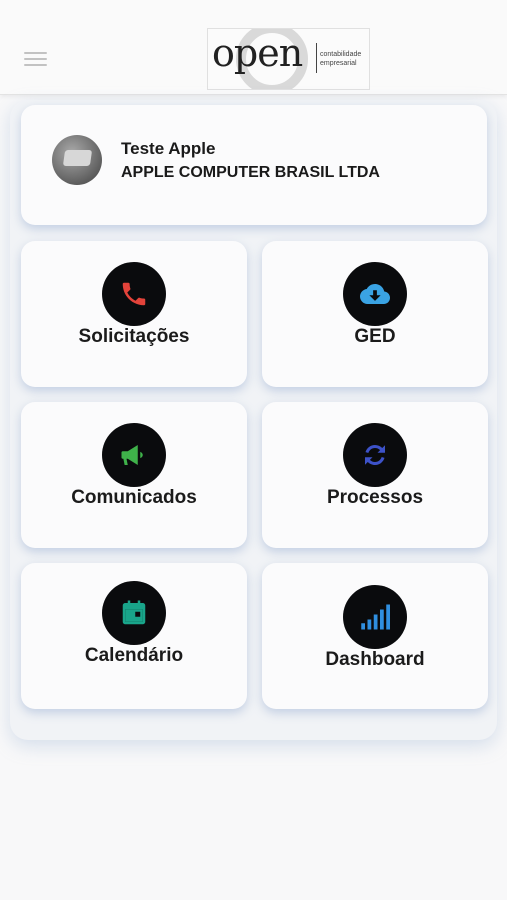 The height and width of the screenshot is (900, 507). I want to click on tile-comunicados: Comunicados, so click(134, 475).